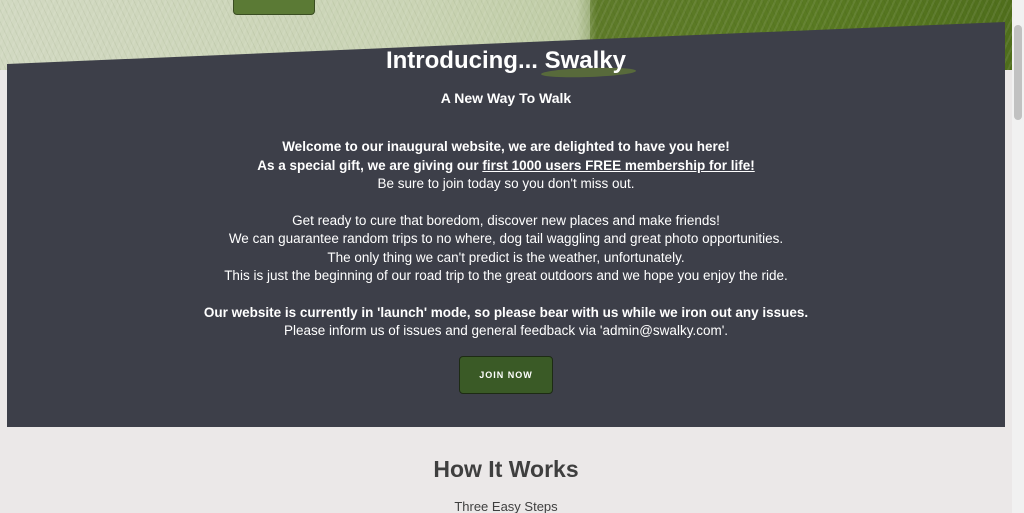 The image size is (1024, 513). Describe the element at coordinates (506, 98) in the screenshot. I see `intro-subtitle: A New Way To Walk` at that location.